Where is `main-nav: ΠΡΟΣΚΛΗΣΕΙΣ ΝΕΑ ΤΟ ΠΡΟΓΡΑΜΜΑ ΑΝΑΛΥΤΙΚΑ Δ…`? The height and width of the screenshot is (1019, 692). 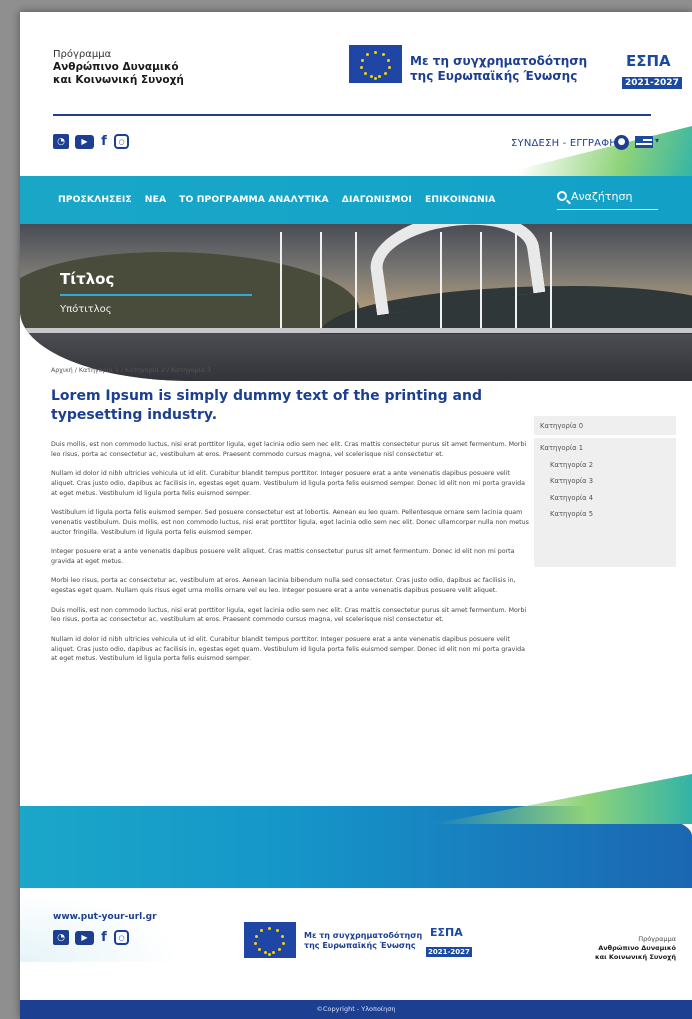 main-nav: ΠΡΟΣΚΛΗΣΕΙΣ ΝΕΑ ΤΟ ΠΡΟΓΡΑΜΜΑ ΑΝΑΛΥΤΙΚΑ Δ… is located at coordinates (356, 200).